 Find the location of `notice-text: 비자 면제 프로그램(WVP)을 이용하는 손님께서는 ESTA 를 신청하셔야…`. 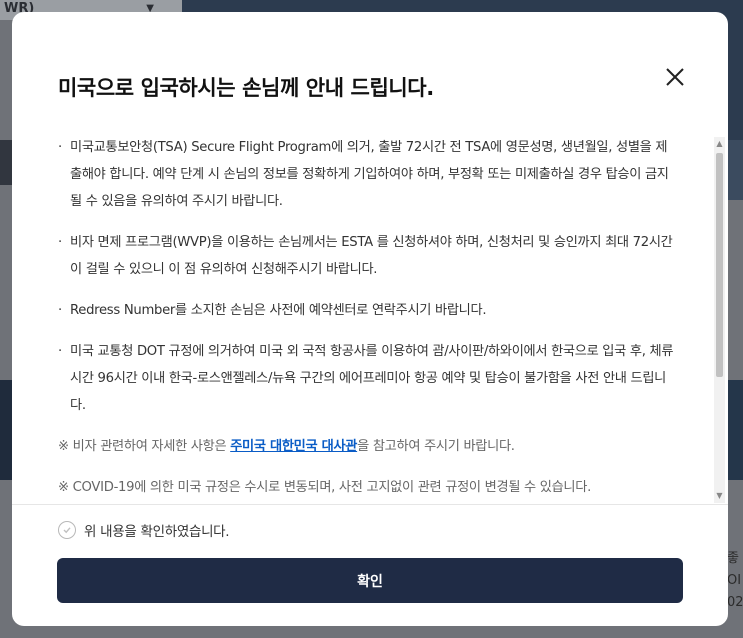

notice-text: 비자 면제 프로그램(WVP)을 이용하는 손님께서는 ESTA 를 신청하셔야… is located at coordinates (371, 256).